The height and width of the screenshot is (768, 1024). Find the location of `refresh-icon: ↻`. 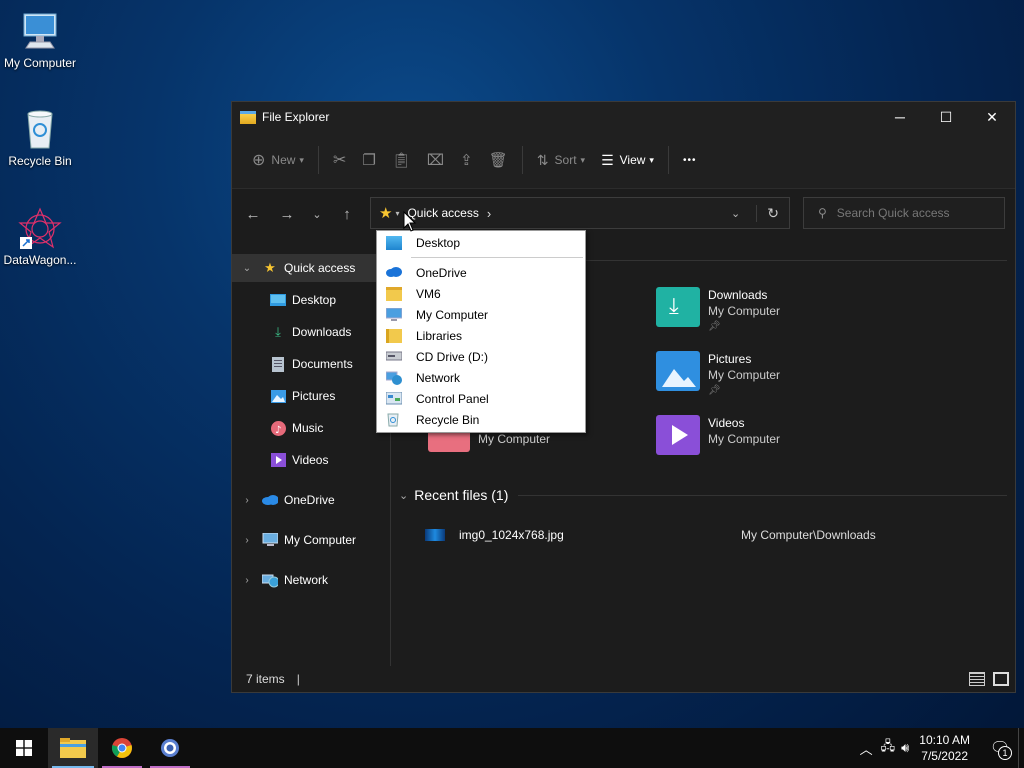

refresh-icon: ↻ is located at coordinates (767, 213).